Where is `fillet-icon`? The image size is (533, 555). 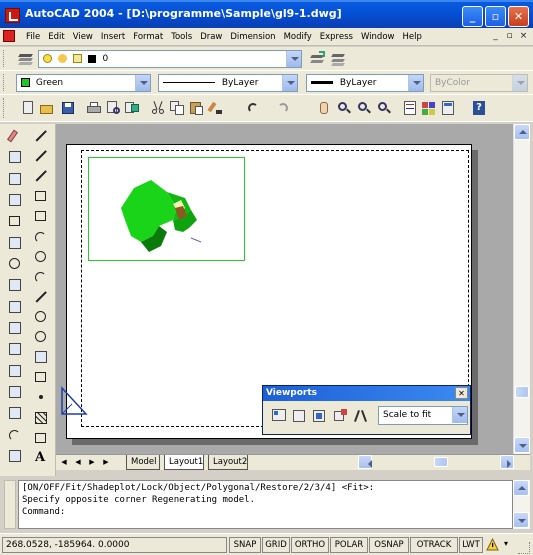
fillet-icon is located at coordinates (15, 435).